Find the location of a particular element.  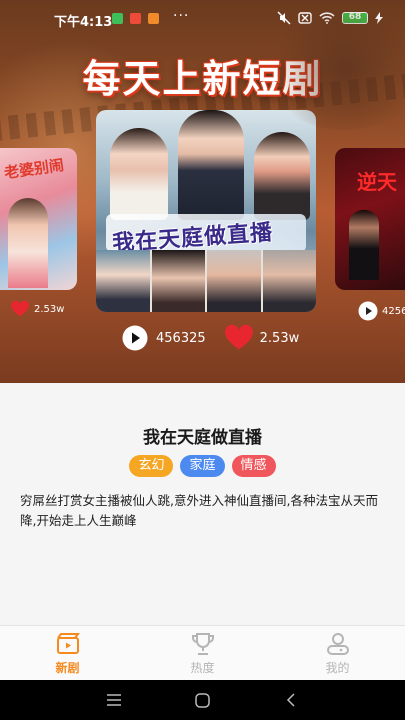

poster-title-art: 逆天 is located at coordinates (377, 182).